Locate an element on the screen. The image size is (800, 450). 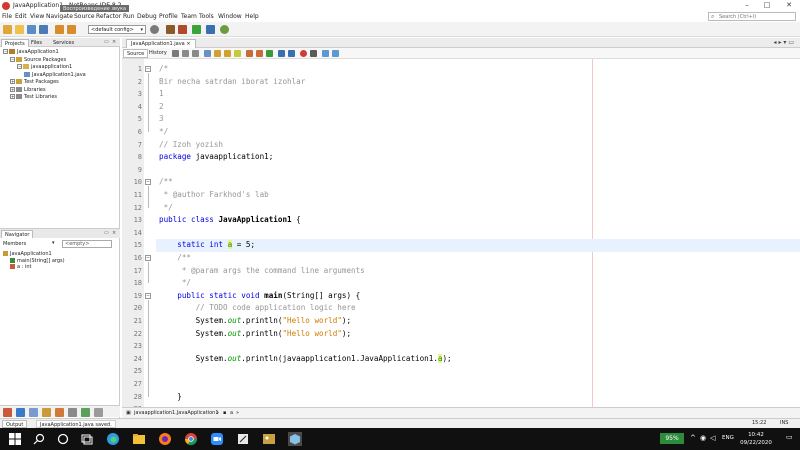
navigator-item: a : int is located at coordinates (20, 267).